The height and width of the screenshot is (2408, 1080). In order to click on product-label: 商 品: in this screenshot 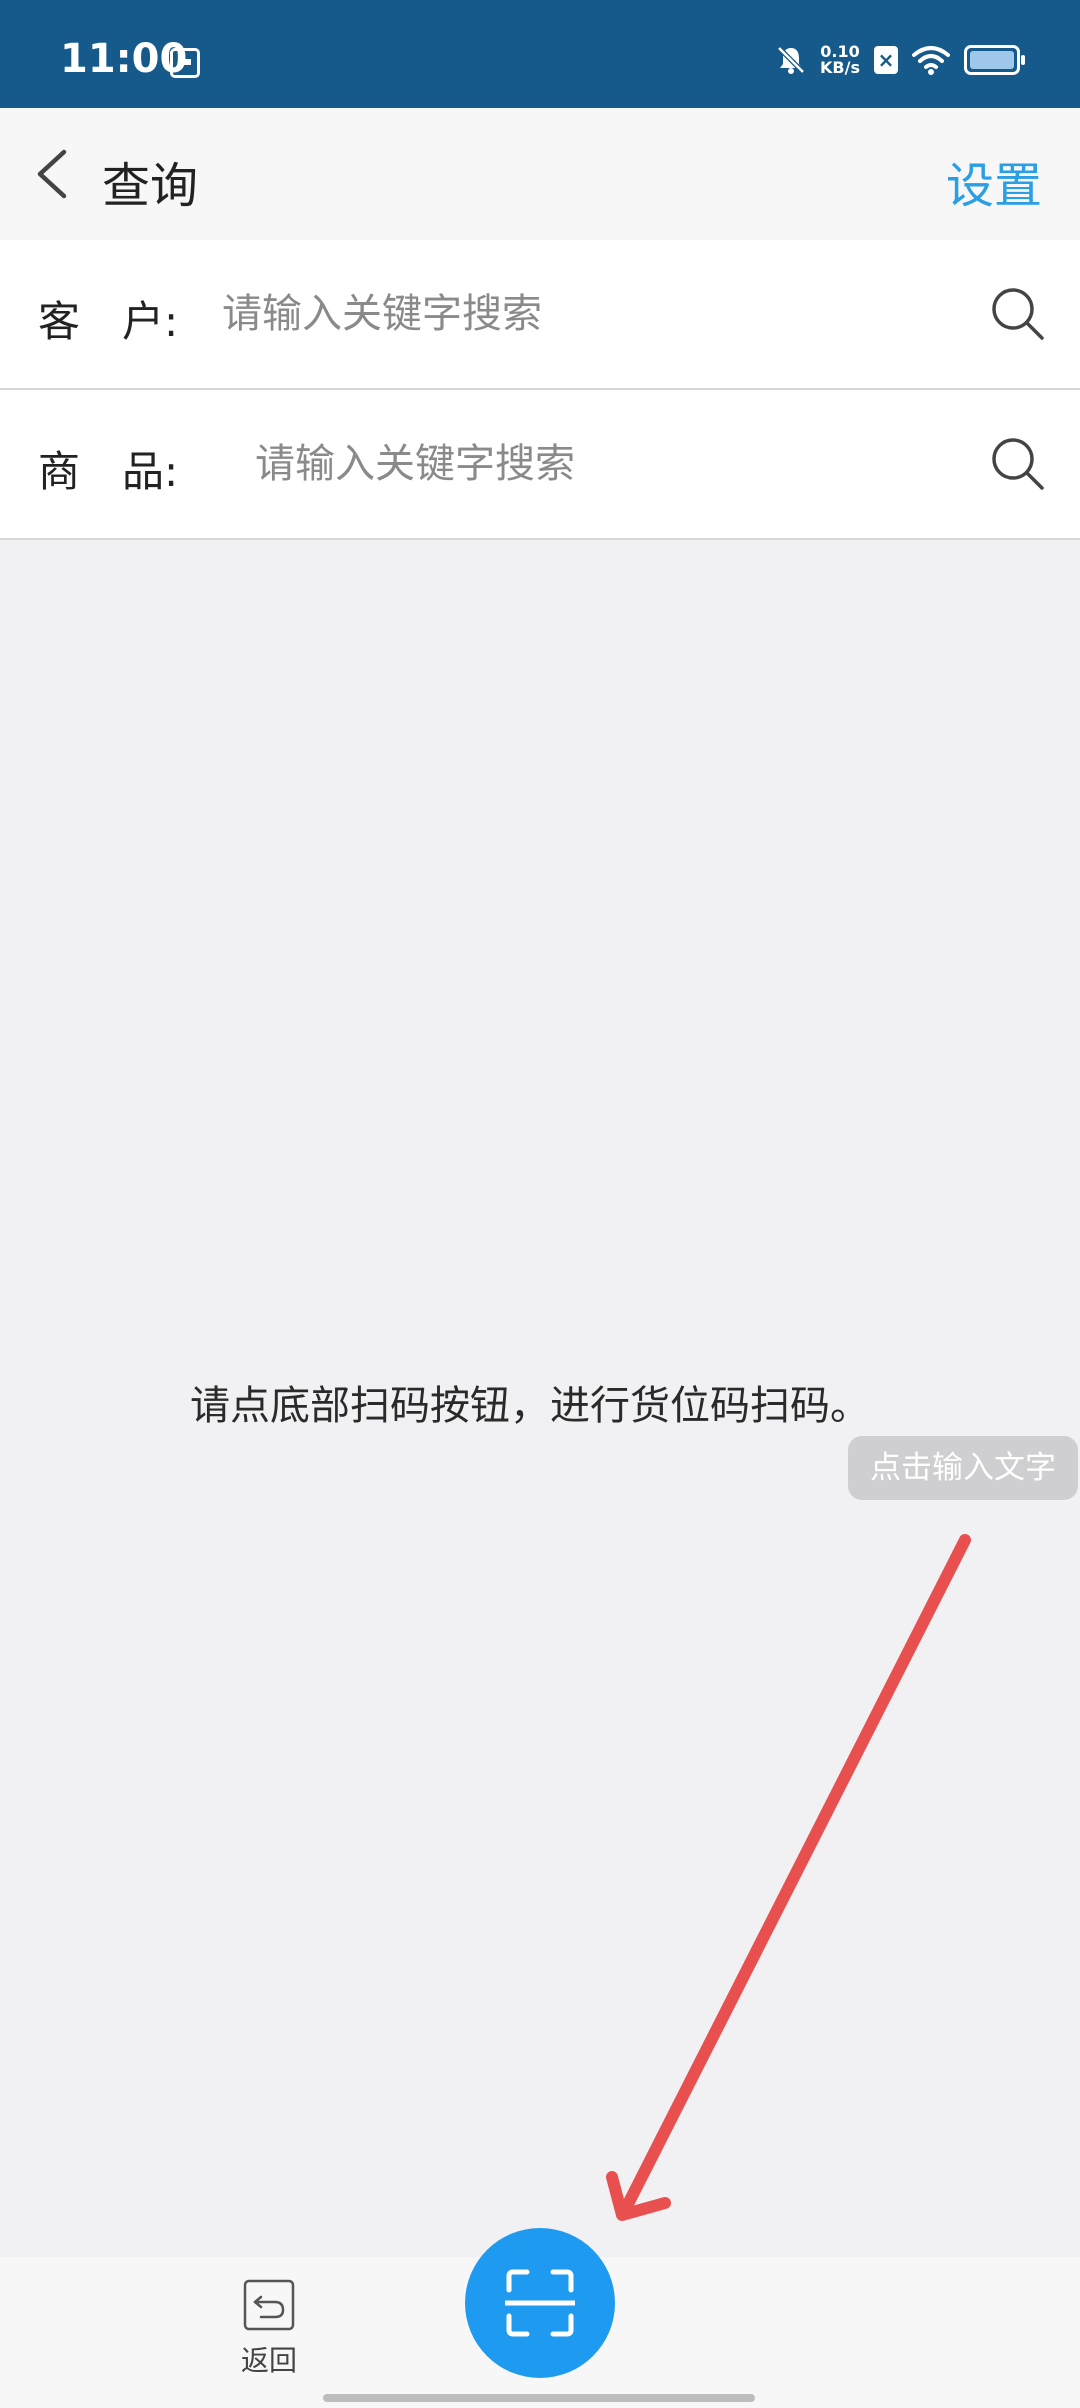, I will do `click(108, 471)`.